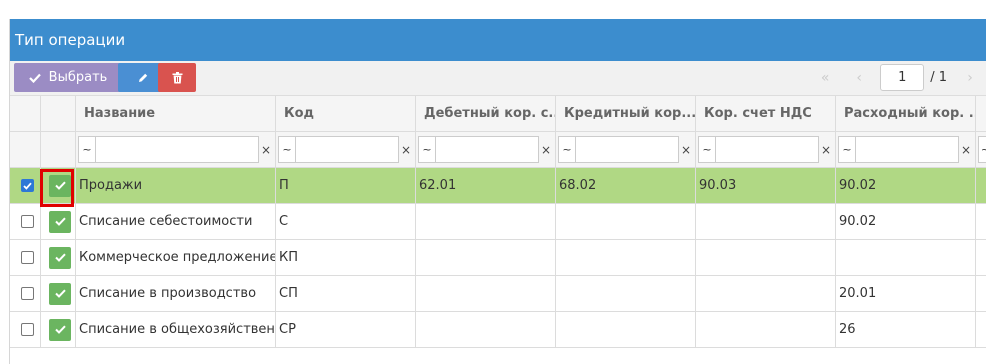  I want to click on filter-debit: ~ ×, so click(486, 150).